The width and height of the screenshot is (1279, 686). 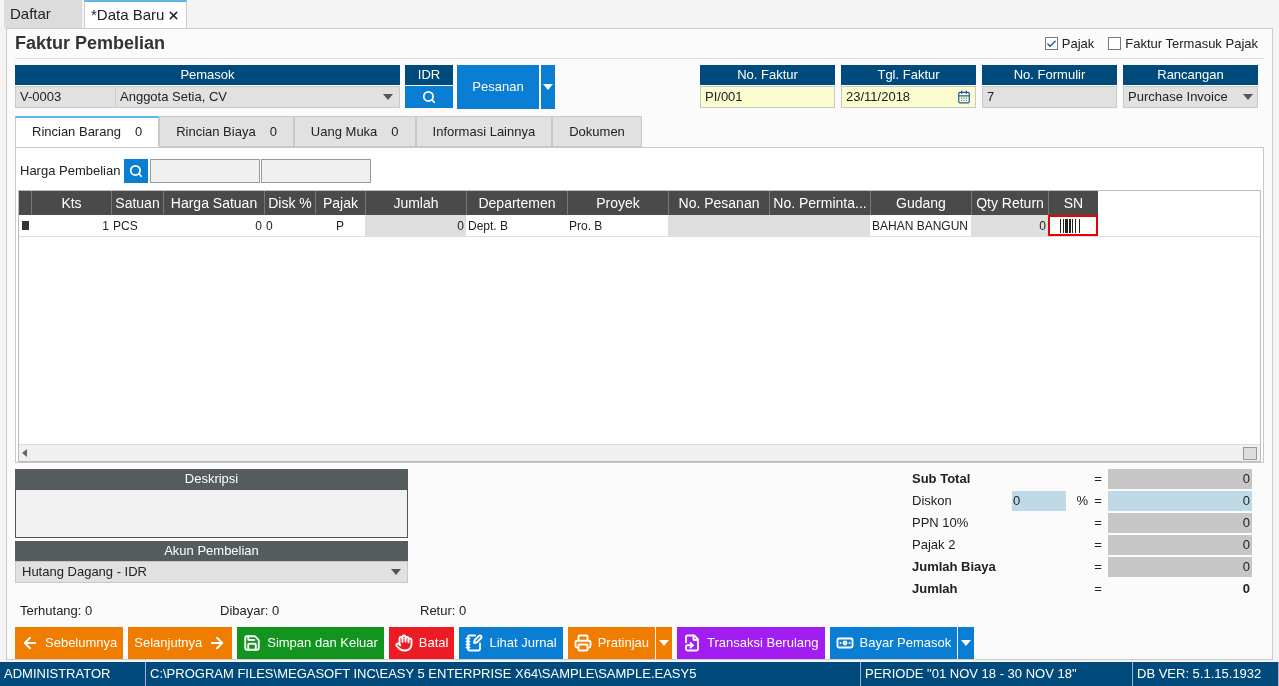 I want to click on checkbox-label: Faktur Termasuk Pajak, so click(x=1191, y=43).